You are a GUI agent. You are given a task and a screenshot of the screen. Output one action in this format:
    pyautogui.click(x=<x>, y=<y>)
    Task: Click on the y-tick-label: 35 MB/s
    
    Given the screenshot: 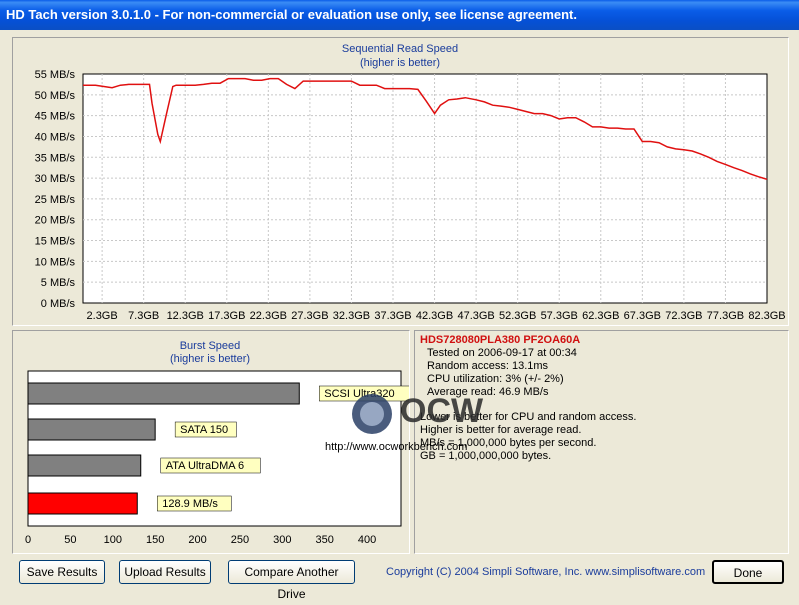 What is the action you would take?
    pyautogui.click(x=55, y=158)
    